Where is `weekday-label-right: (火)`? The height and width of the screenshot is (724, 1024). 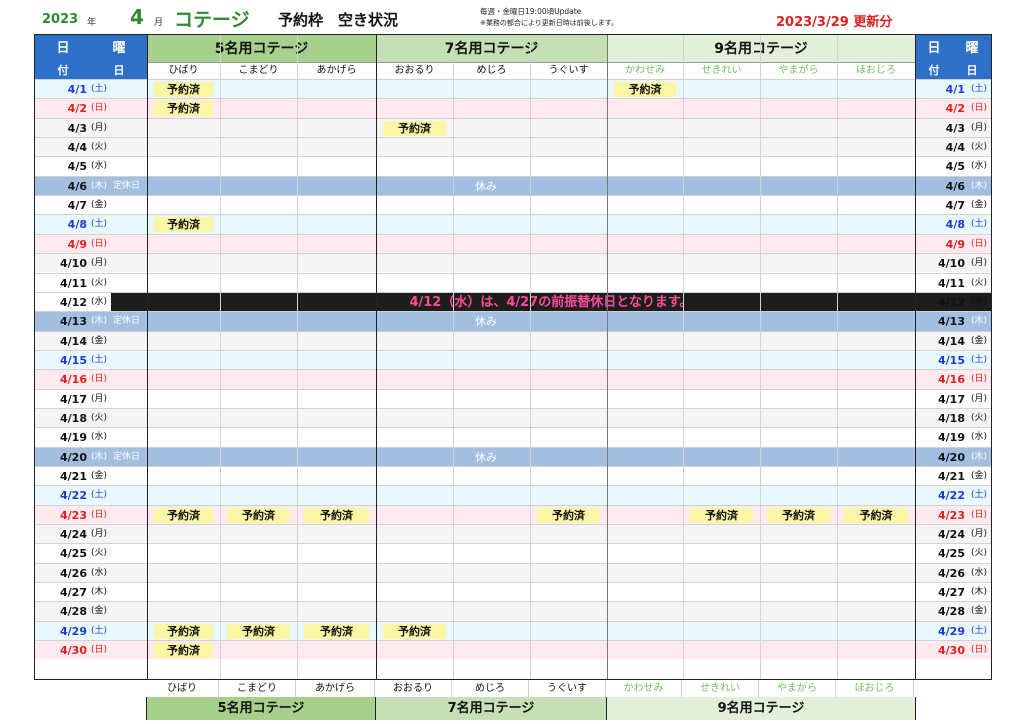 weekday-label-right: (火) is located at coordinates (979, 553).